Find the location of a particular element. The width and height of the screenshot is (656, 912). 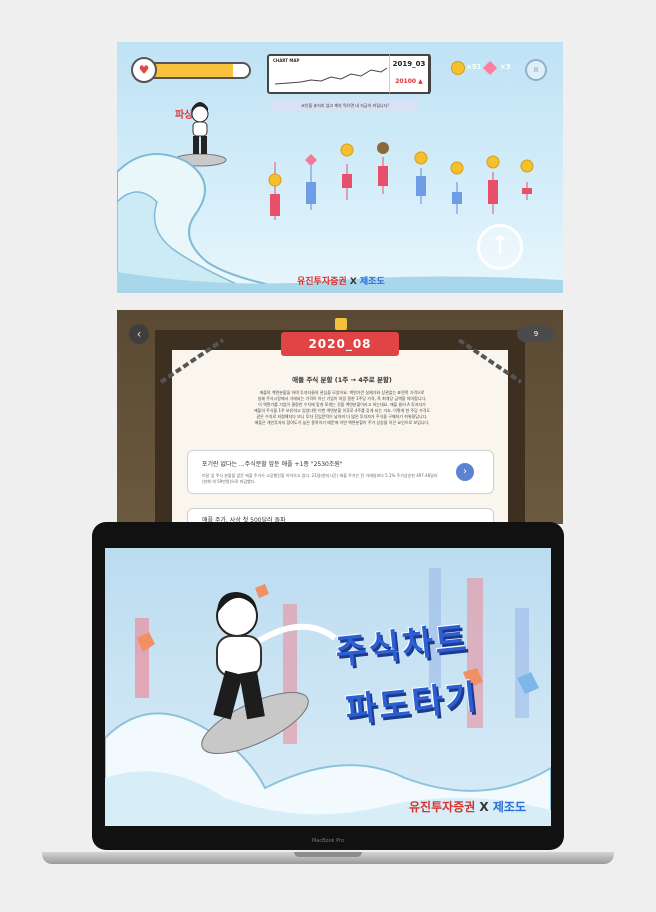

date-box: 2019_03 20100 ▲ is located at coordinates (409, 74).